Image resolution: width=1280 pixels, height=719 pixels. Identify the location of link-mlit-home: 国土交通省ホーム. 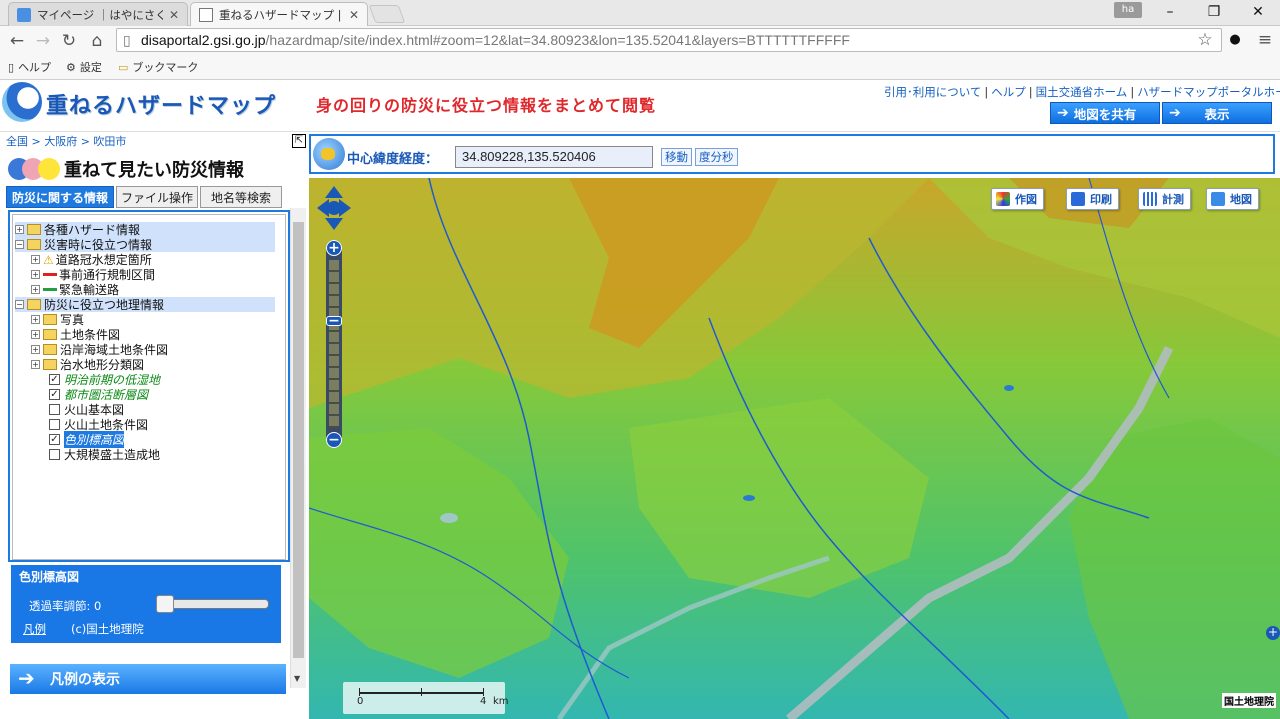
(1082, 92).